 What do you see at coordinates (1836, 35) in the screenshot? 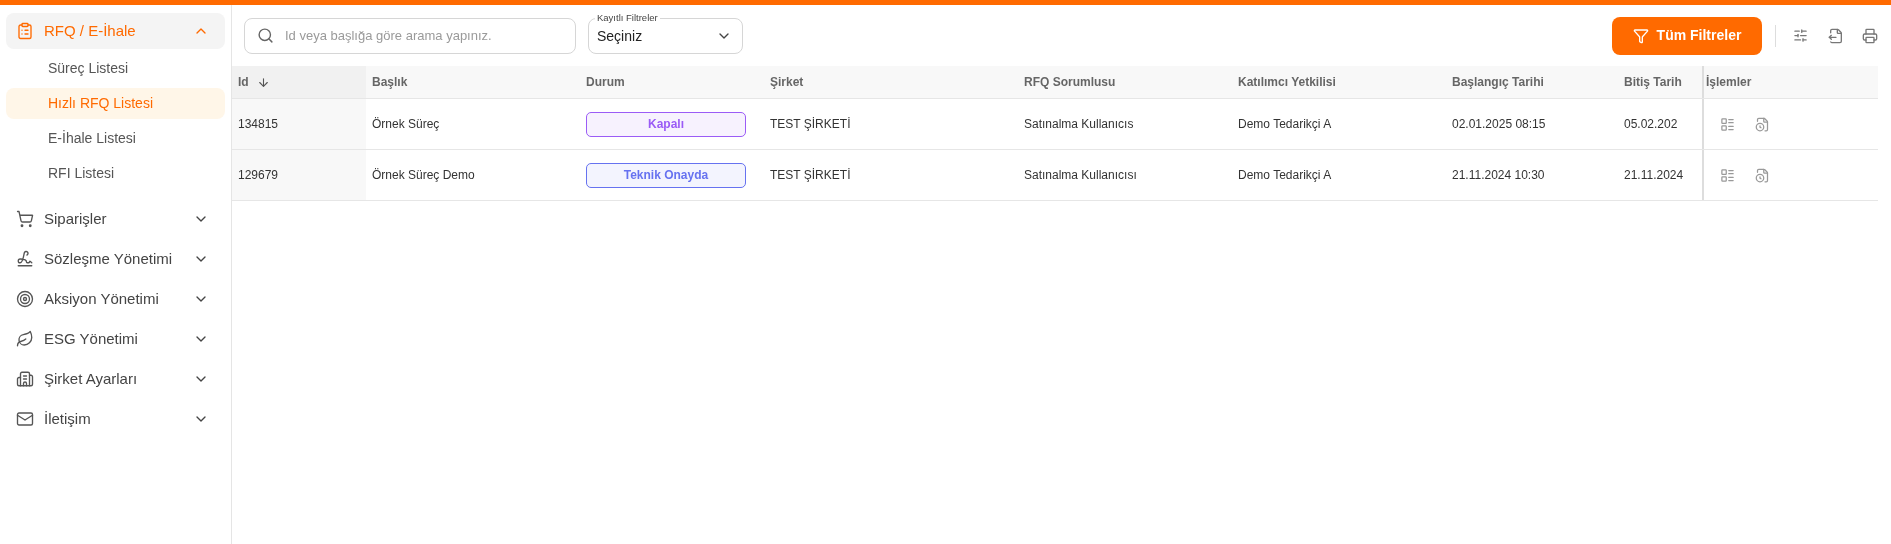
I see `export-icon` at bounding box center [1836, 35].